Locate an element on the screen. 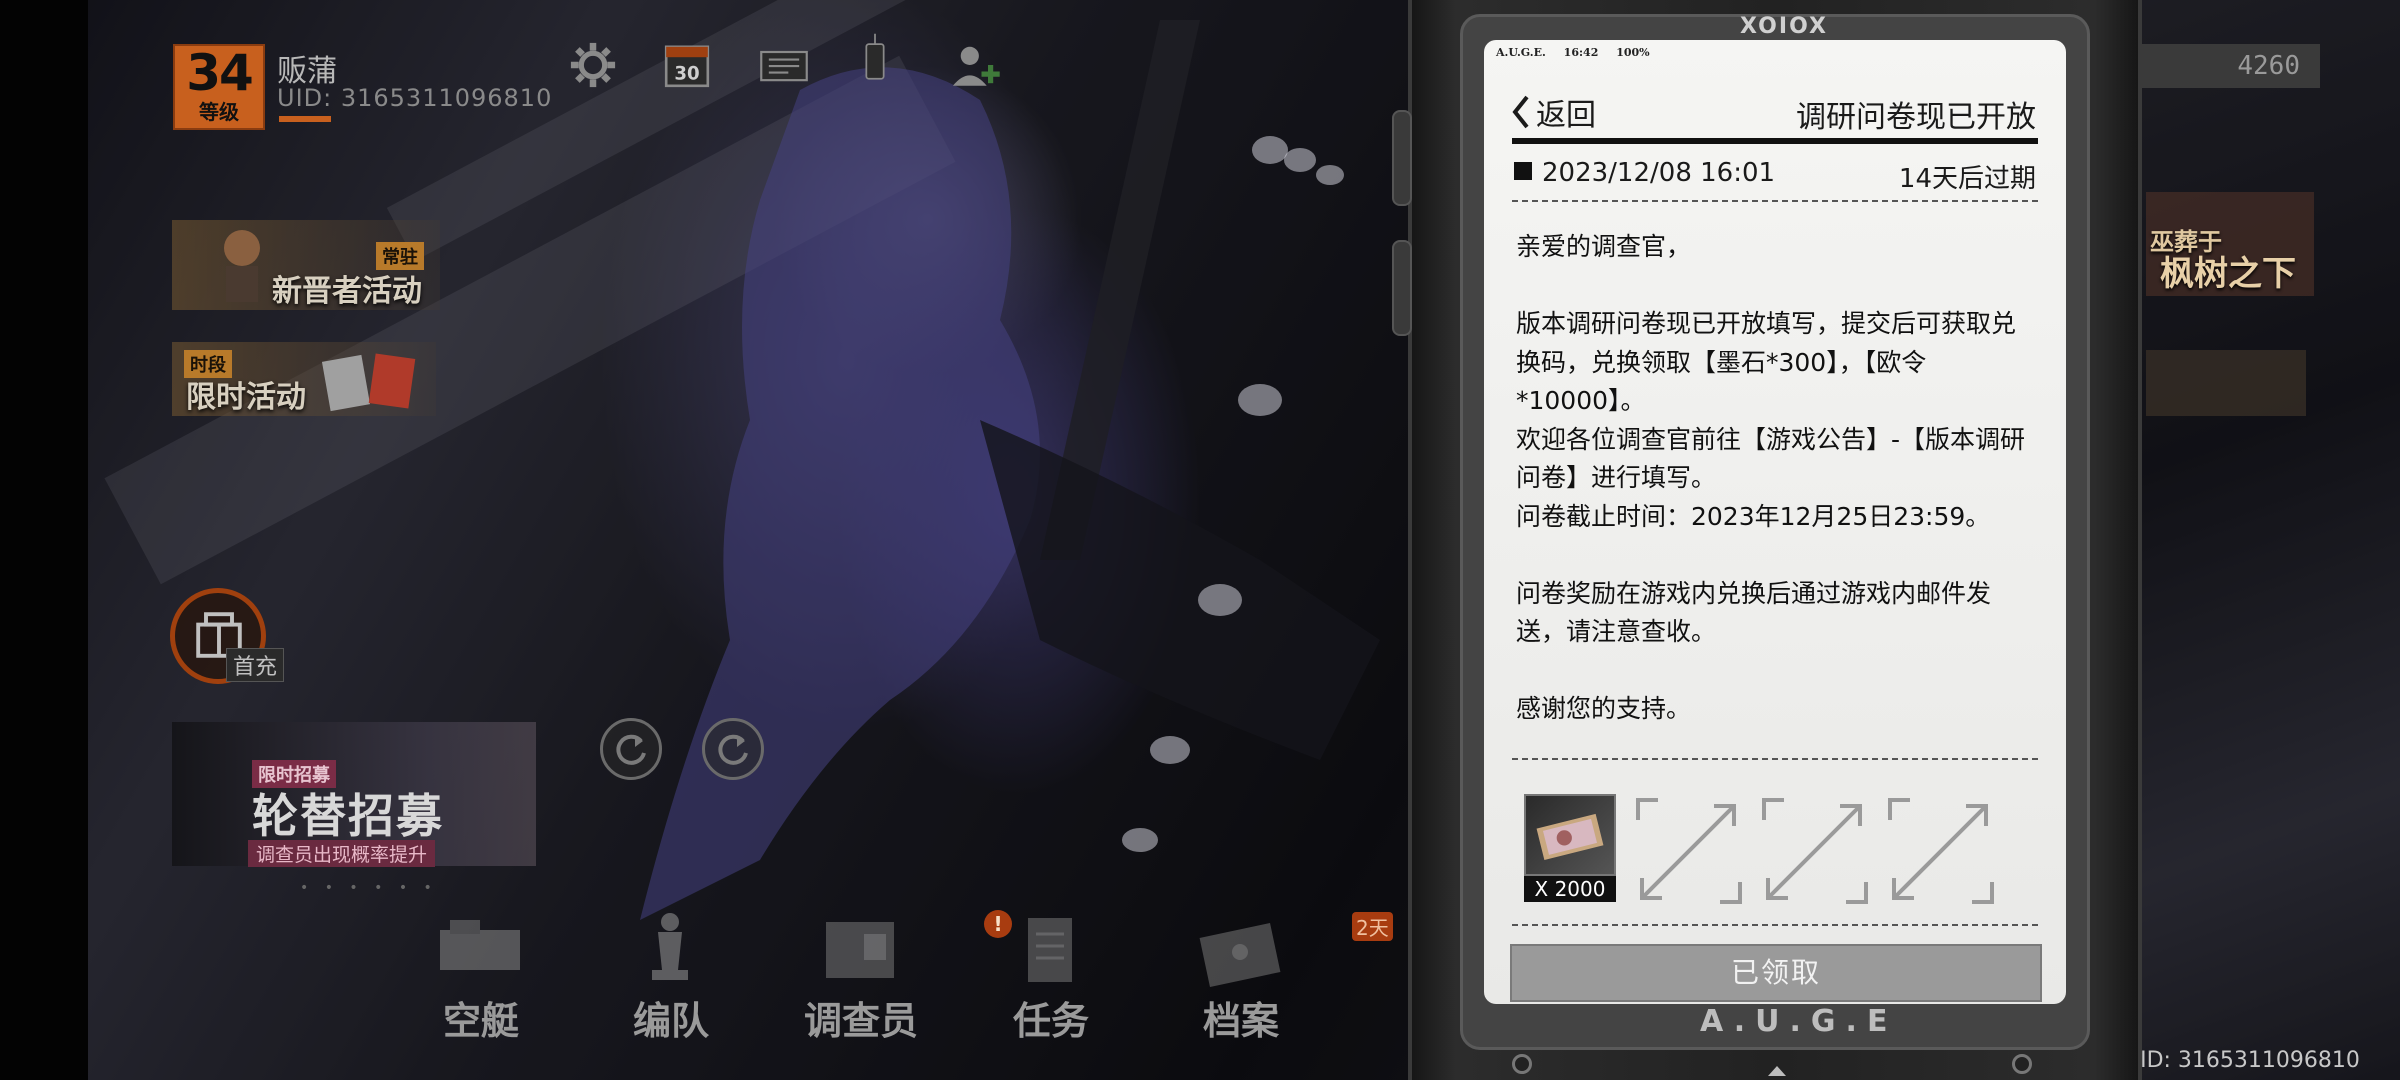 The image size is (2400, 1080). calendar-day: 30 is located at coordinates (686, 73).